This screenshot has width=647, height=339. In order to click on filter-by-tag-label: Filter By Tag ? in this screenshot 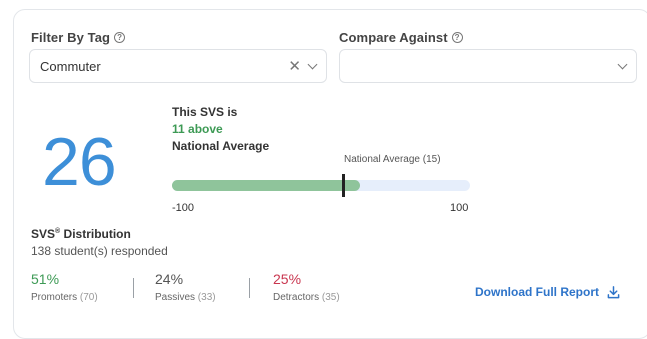, I will do `click(78, 37)`.